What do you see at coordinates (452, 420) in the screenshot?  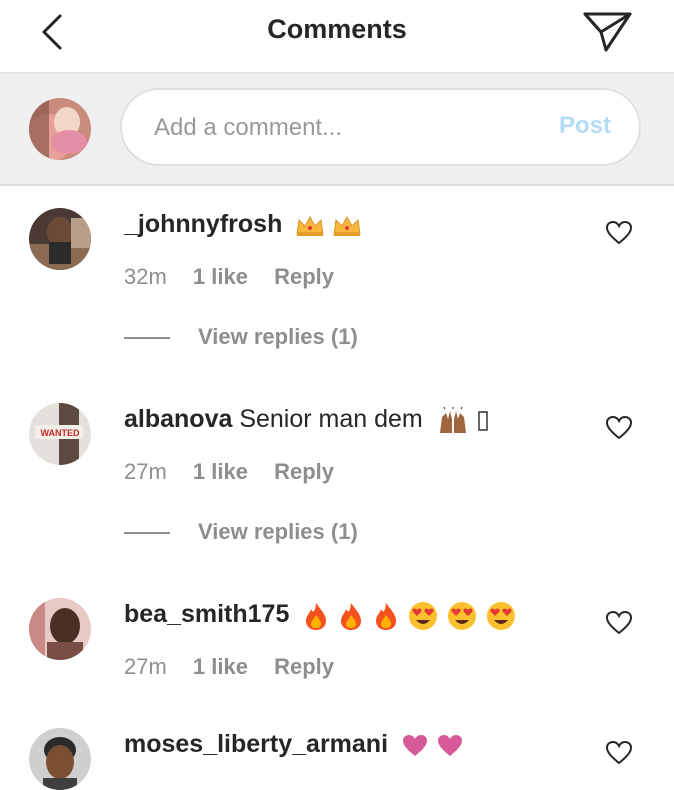 I see `raising-hands-icon` at bounding box center [452, 420].